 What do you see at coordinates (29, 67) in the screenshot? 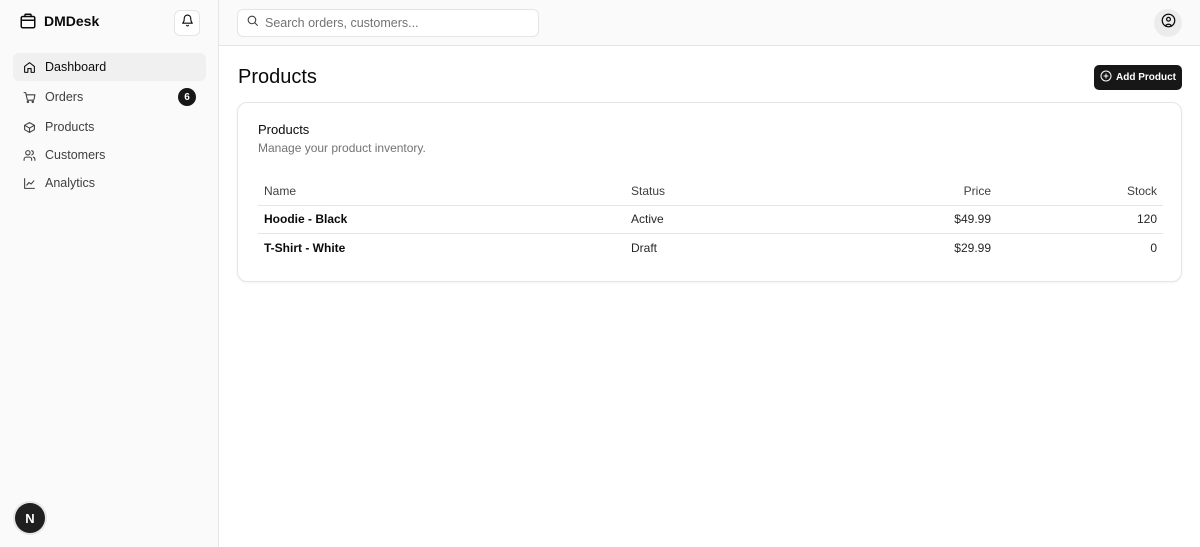
I see `home-icon` at bounding box center [29, 67].